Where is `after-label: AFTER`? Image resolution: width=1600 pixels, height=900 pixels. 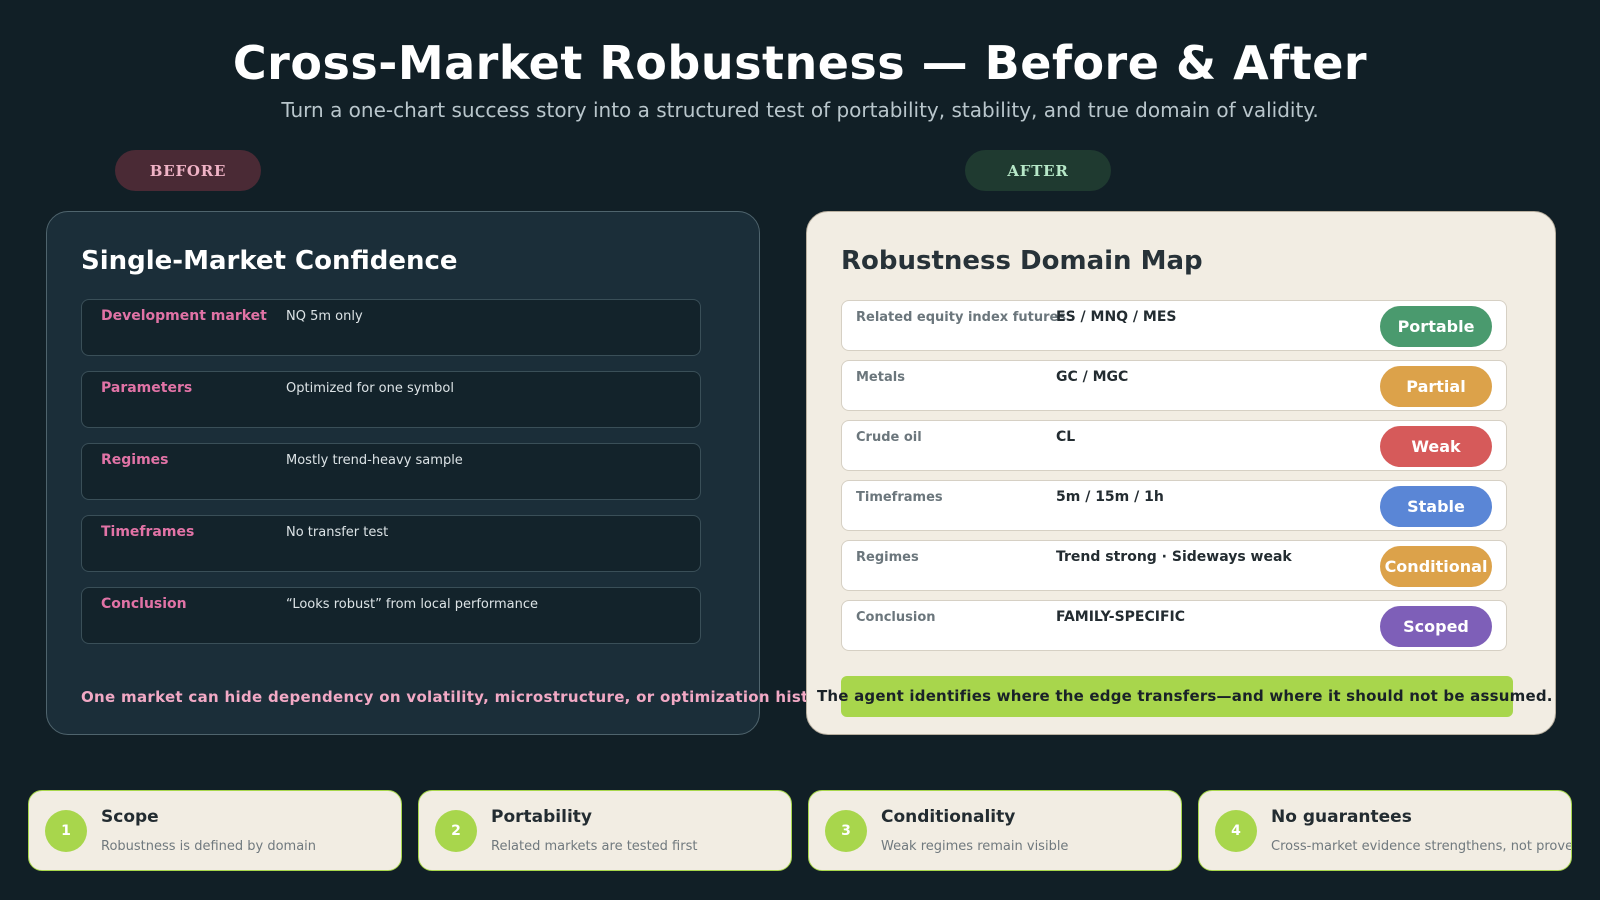
after-label: AFTER is located at coordinates (1038, 170).